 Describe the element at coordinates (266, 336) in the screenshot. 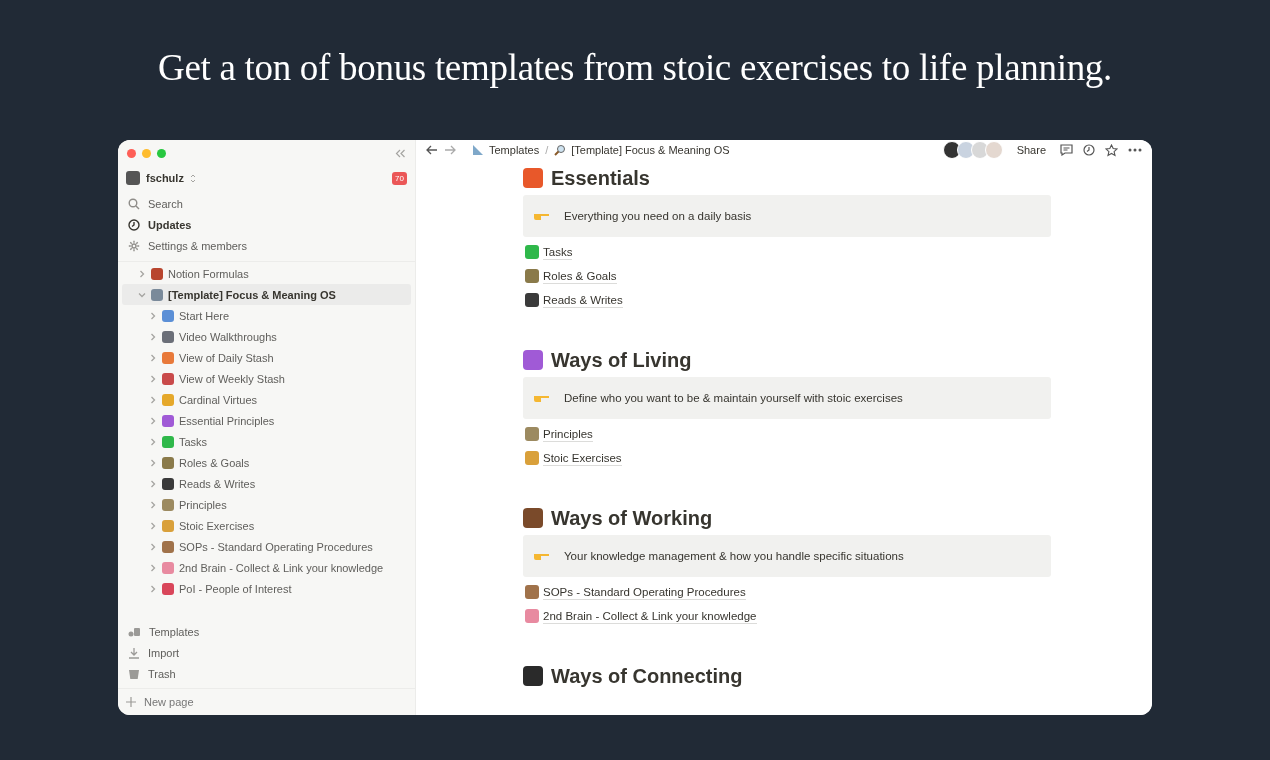

I see `sidebar-page-item: Video Walkthroughs` at that location.